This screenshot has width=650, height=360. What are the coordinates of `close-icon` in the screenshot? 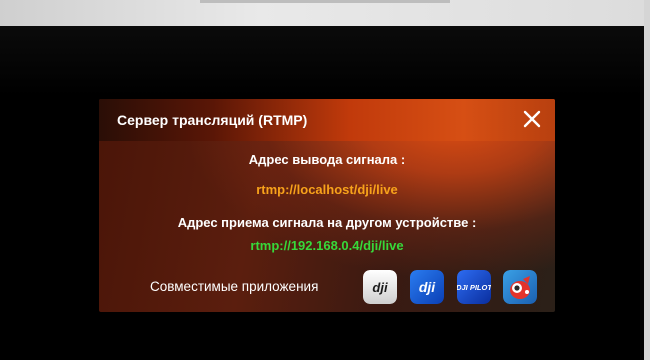 It's located at (532, 119).